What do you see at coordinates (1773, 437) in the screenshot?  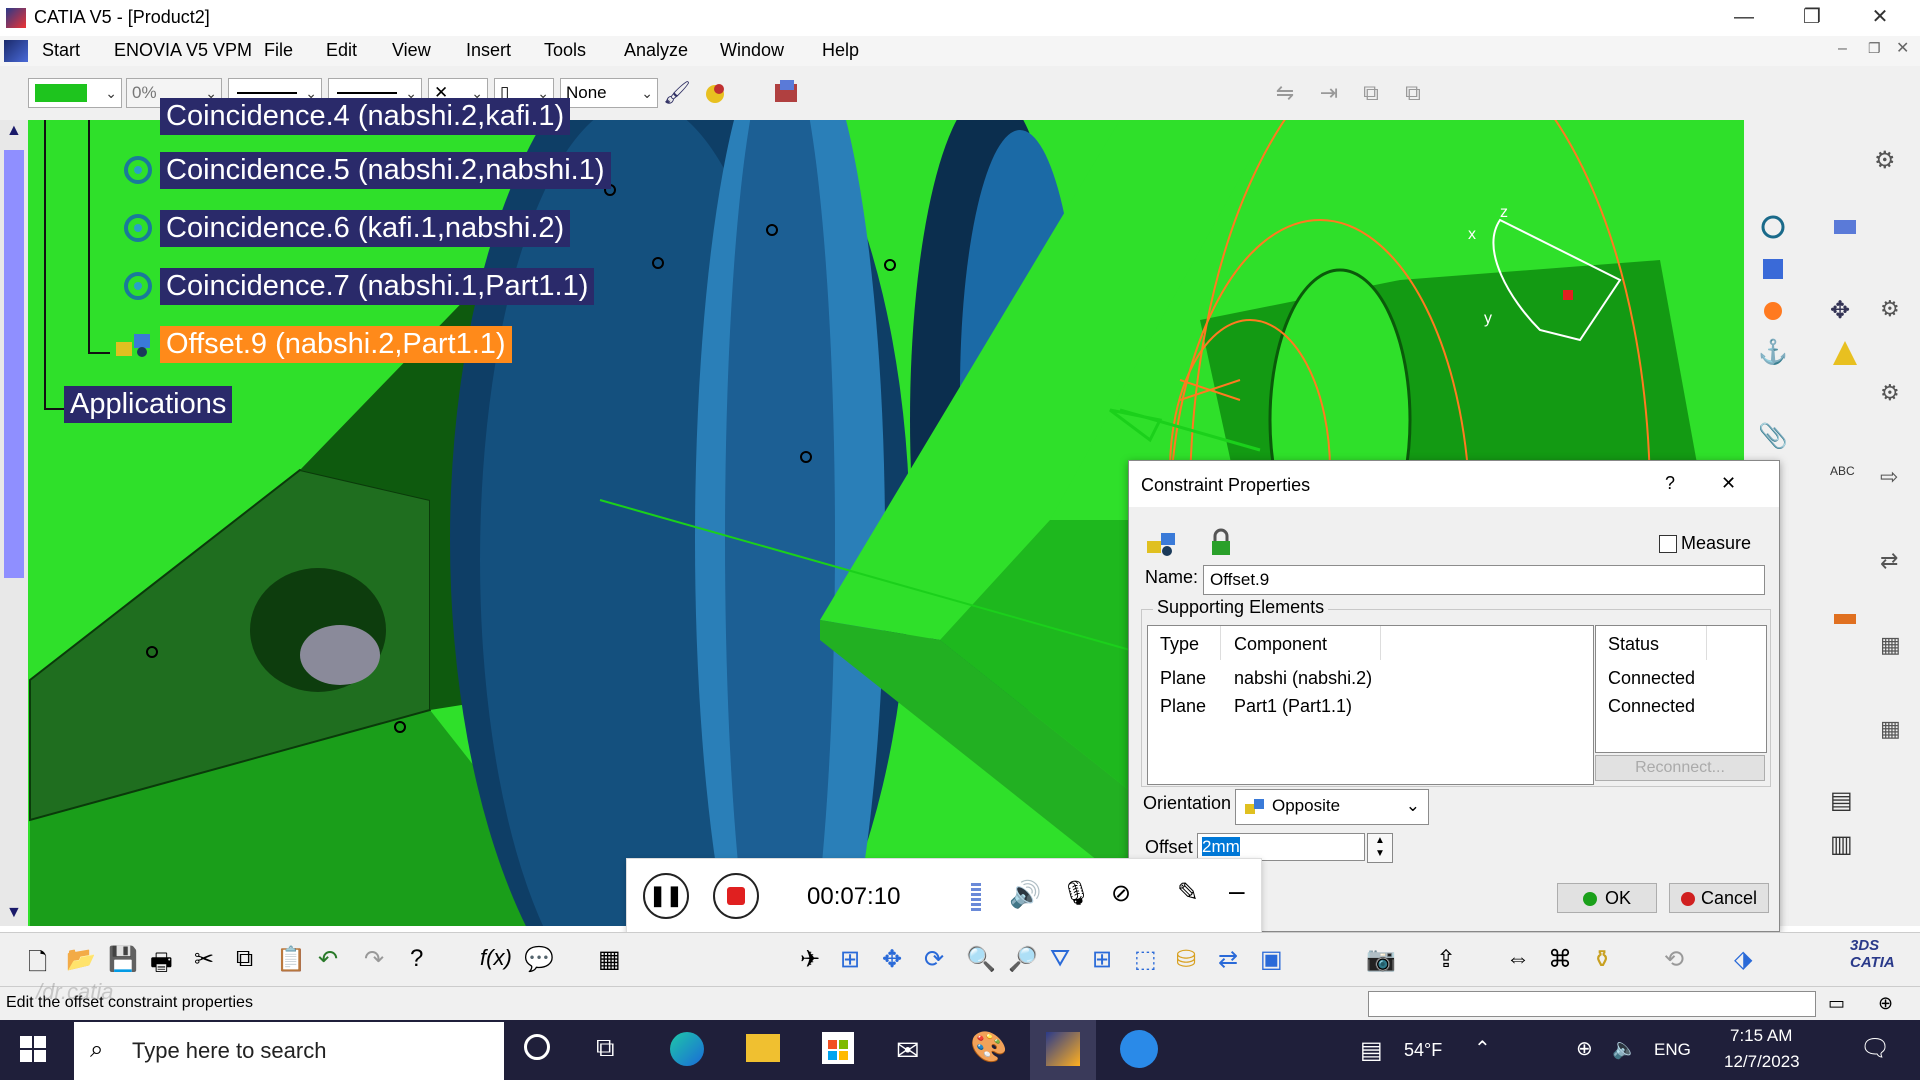 I see `attach-icon: 📎` at bounding box center [1773, 437].